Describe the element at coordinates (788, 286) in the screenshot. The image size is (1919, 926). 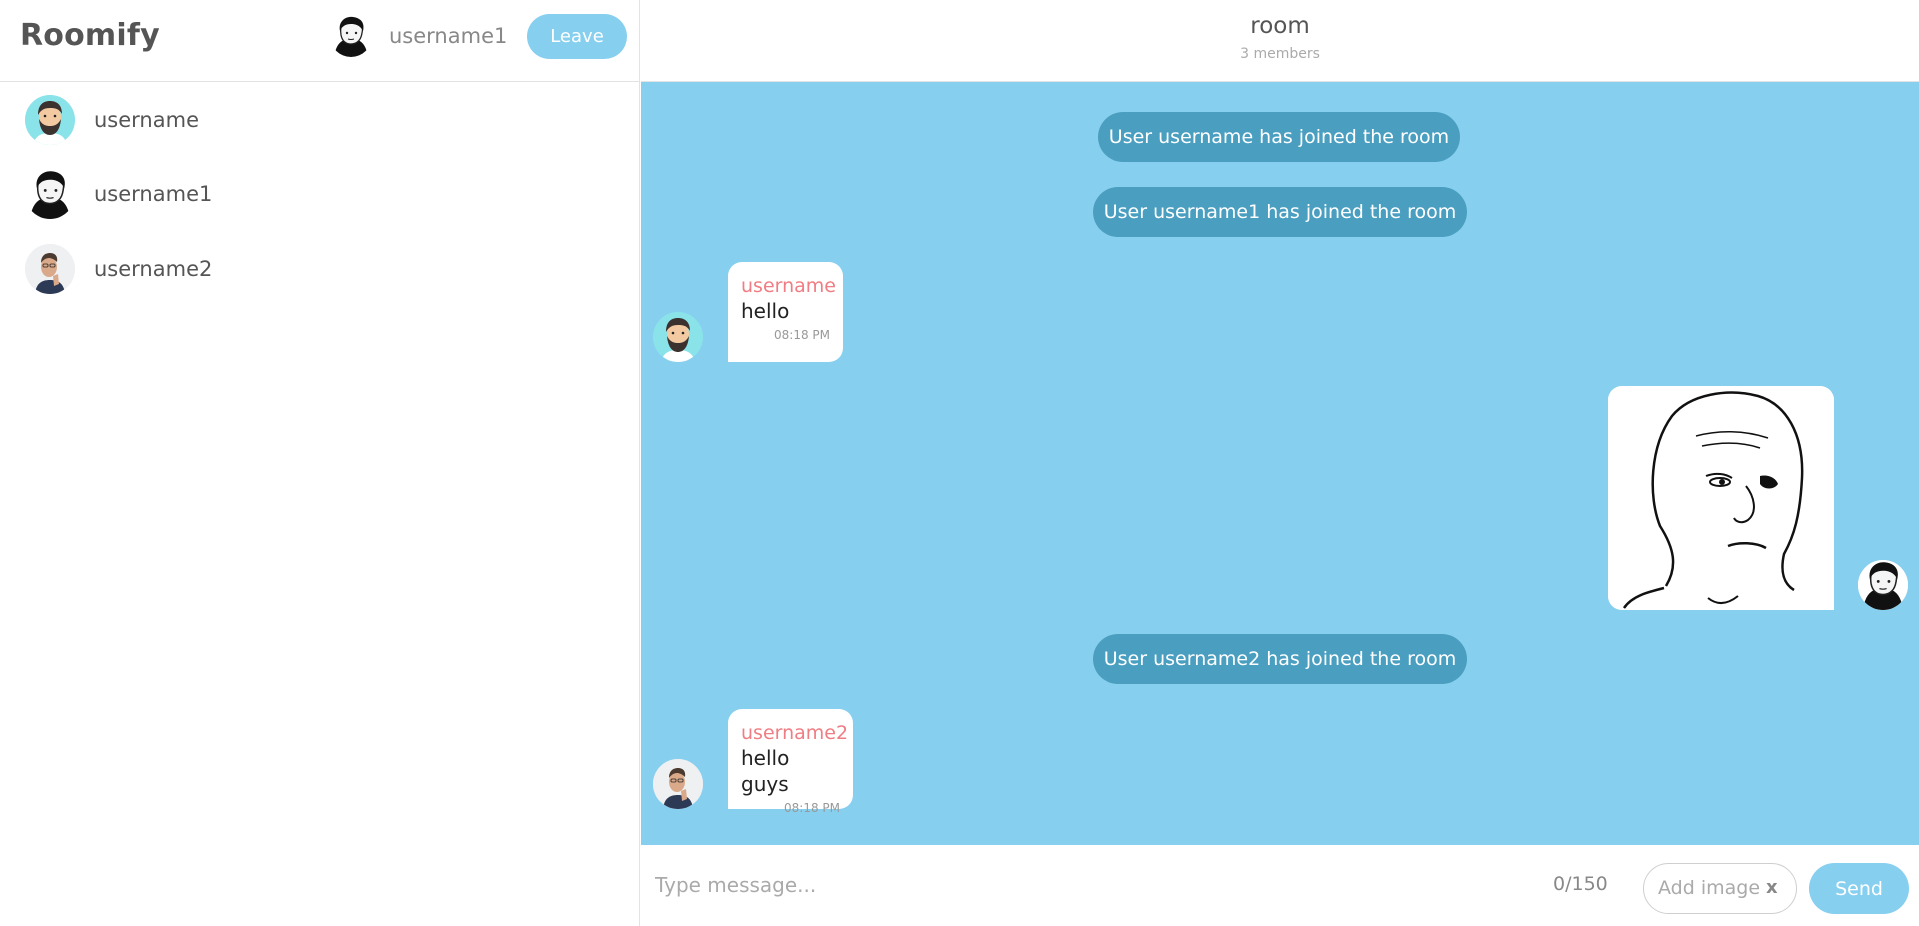
I see `message-author: username` at that location.